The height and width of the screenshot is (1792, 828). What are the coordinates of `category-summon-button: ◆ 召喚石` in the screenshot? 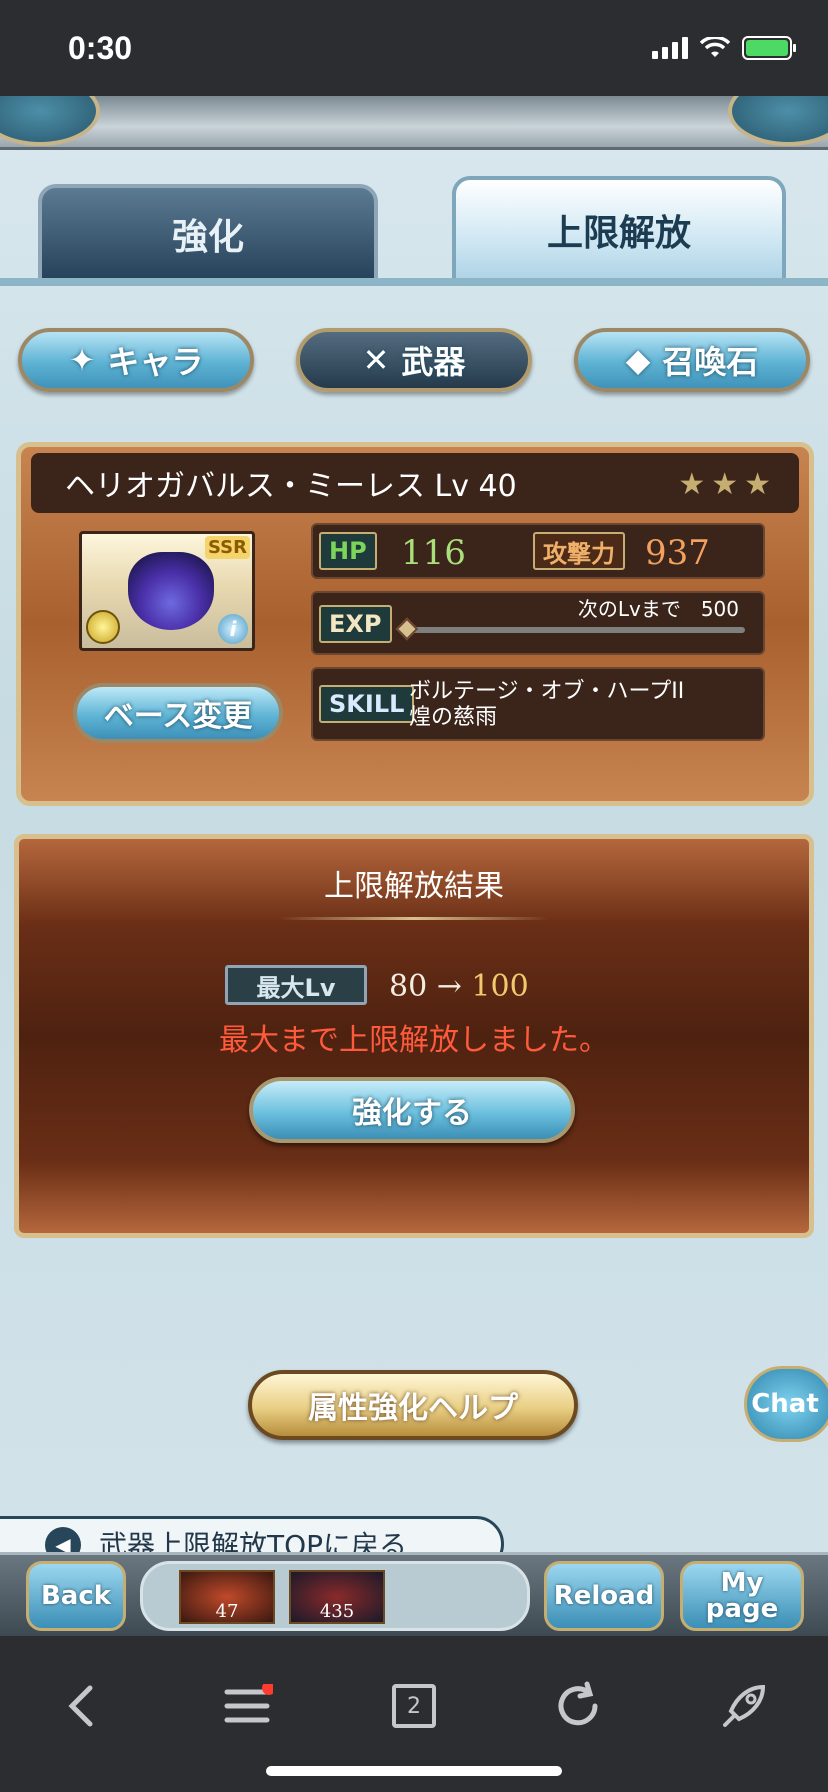 It's located at (692, 360).